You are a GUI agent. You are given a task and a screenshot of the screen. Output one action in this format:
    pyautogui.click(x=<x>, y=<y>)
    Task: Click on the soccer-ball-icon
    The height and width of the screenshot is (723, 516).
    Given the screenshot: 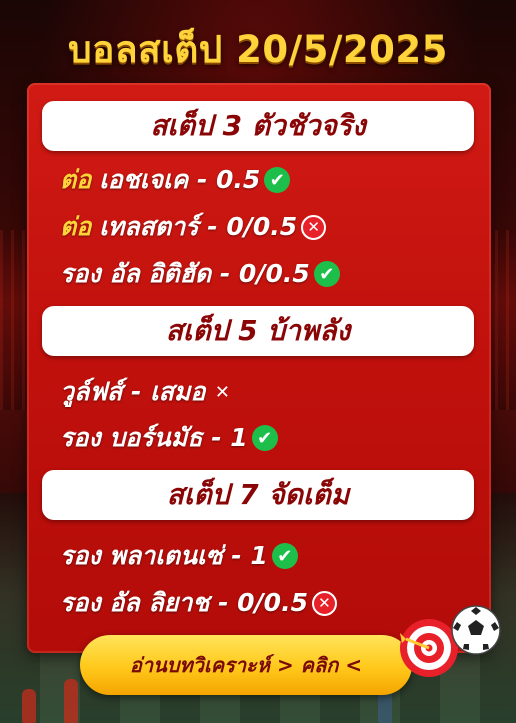 What is the action you would take?
    pyautogui.click(x=476, y=630)
    